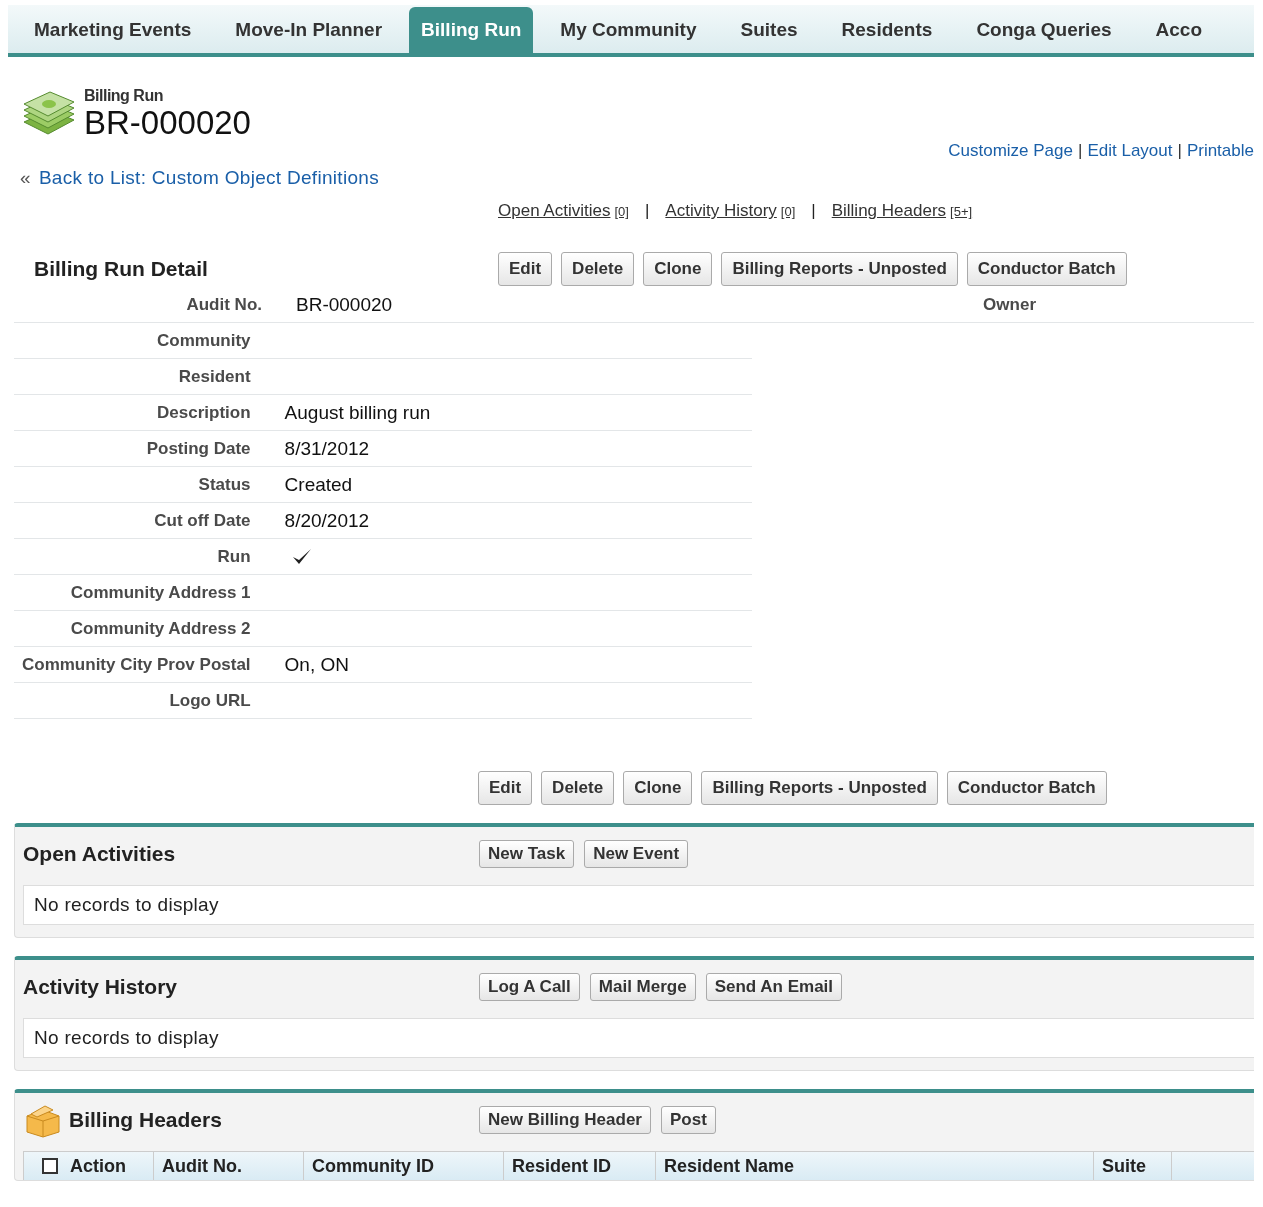 This screenshot has width=1263, height=1207. I want to click on nav-tab: My Community, so click(628, 30).